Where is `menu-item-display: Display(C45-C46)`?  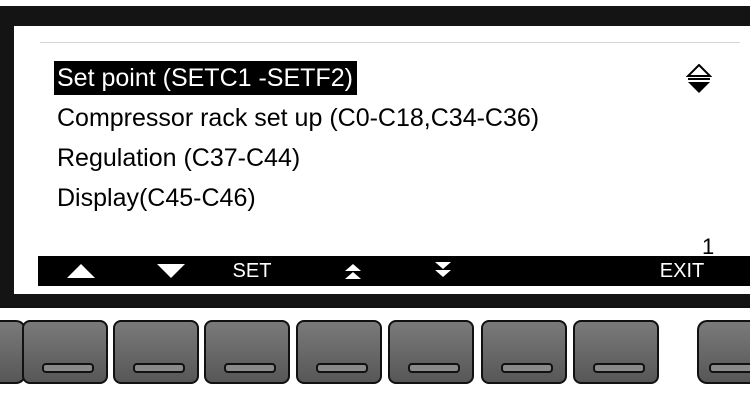
menu-item-display: Display(C45-C46) is located at coordinates (157, 198).